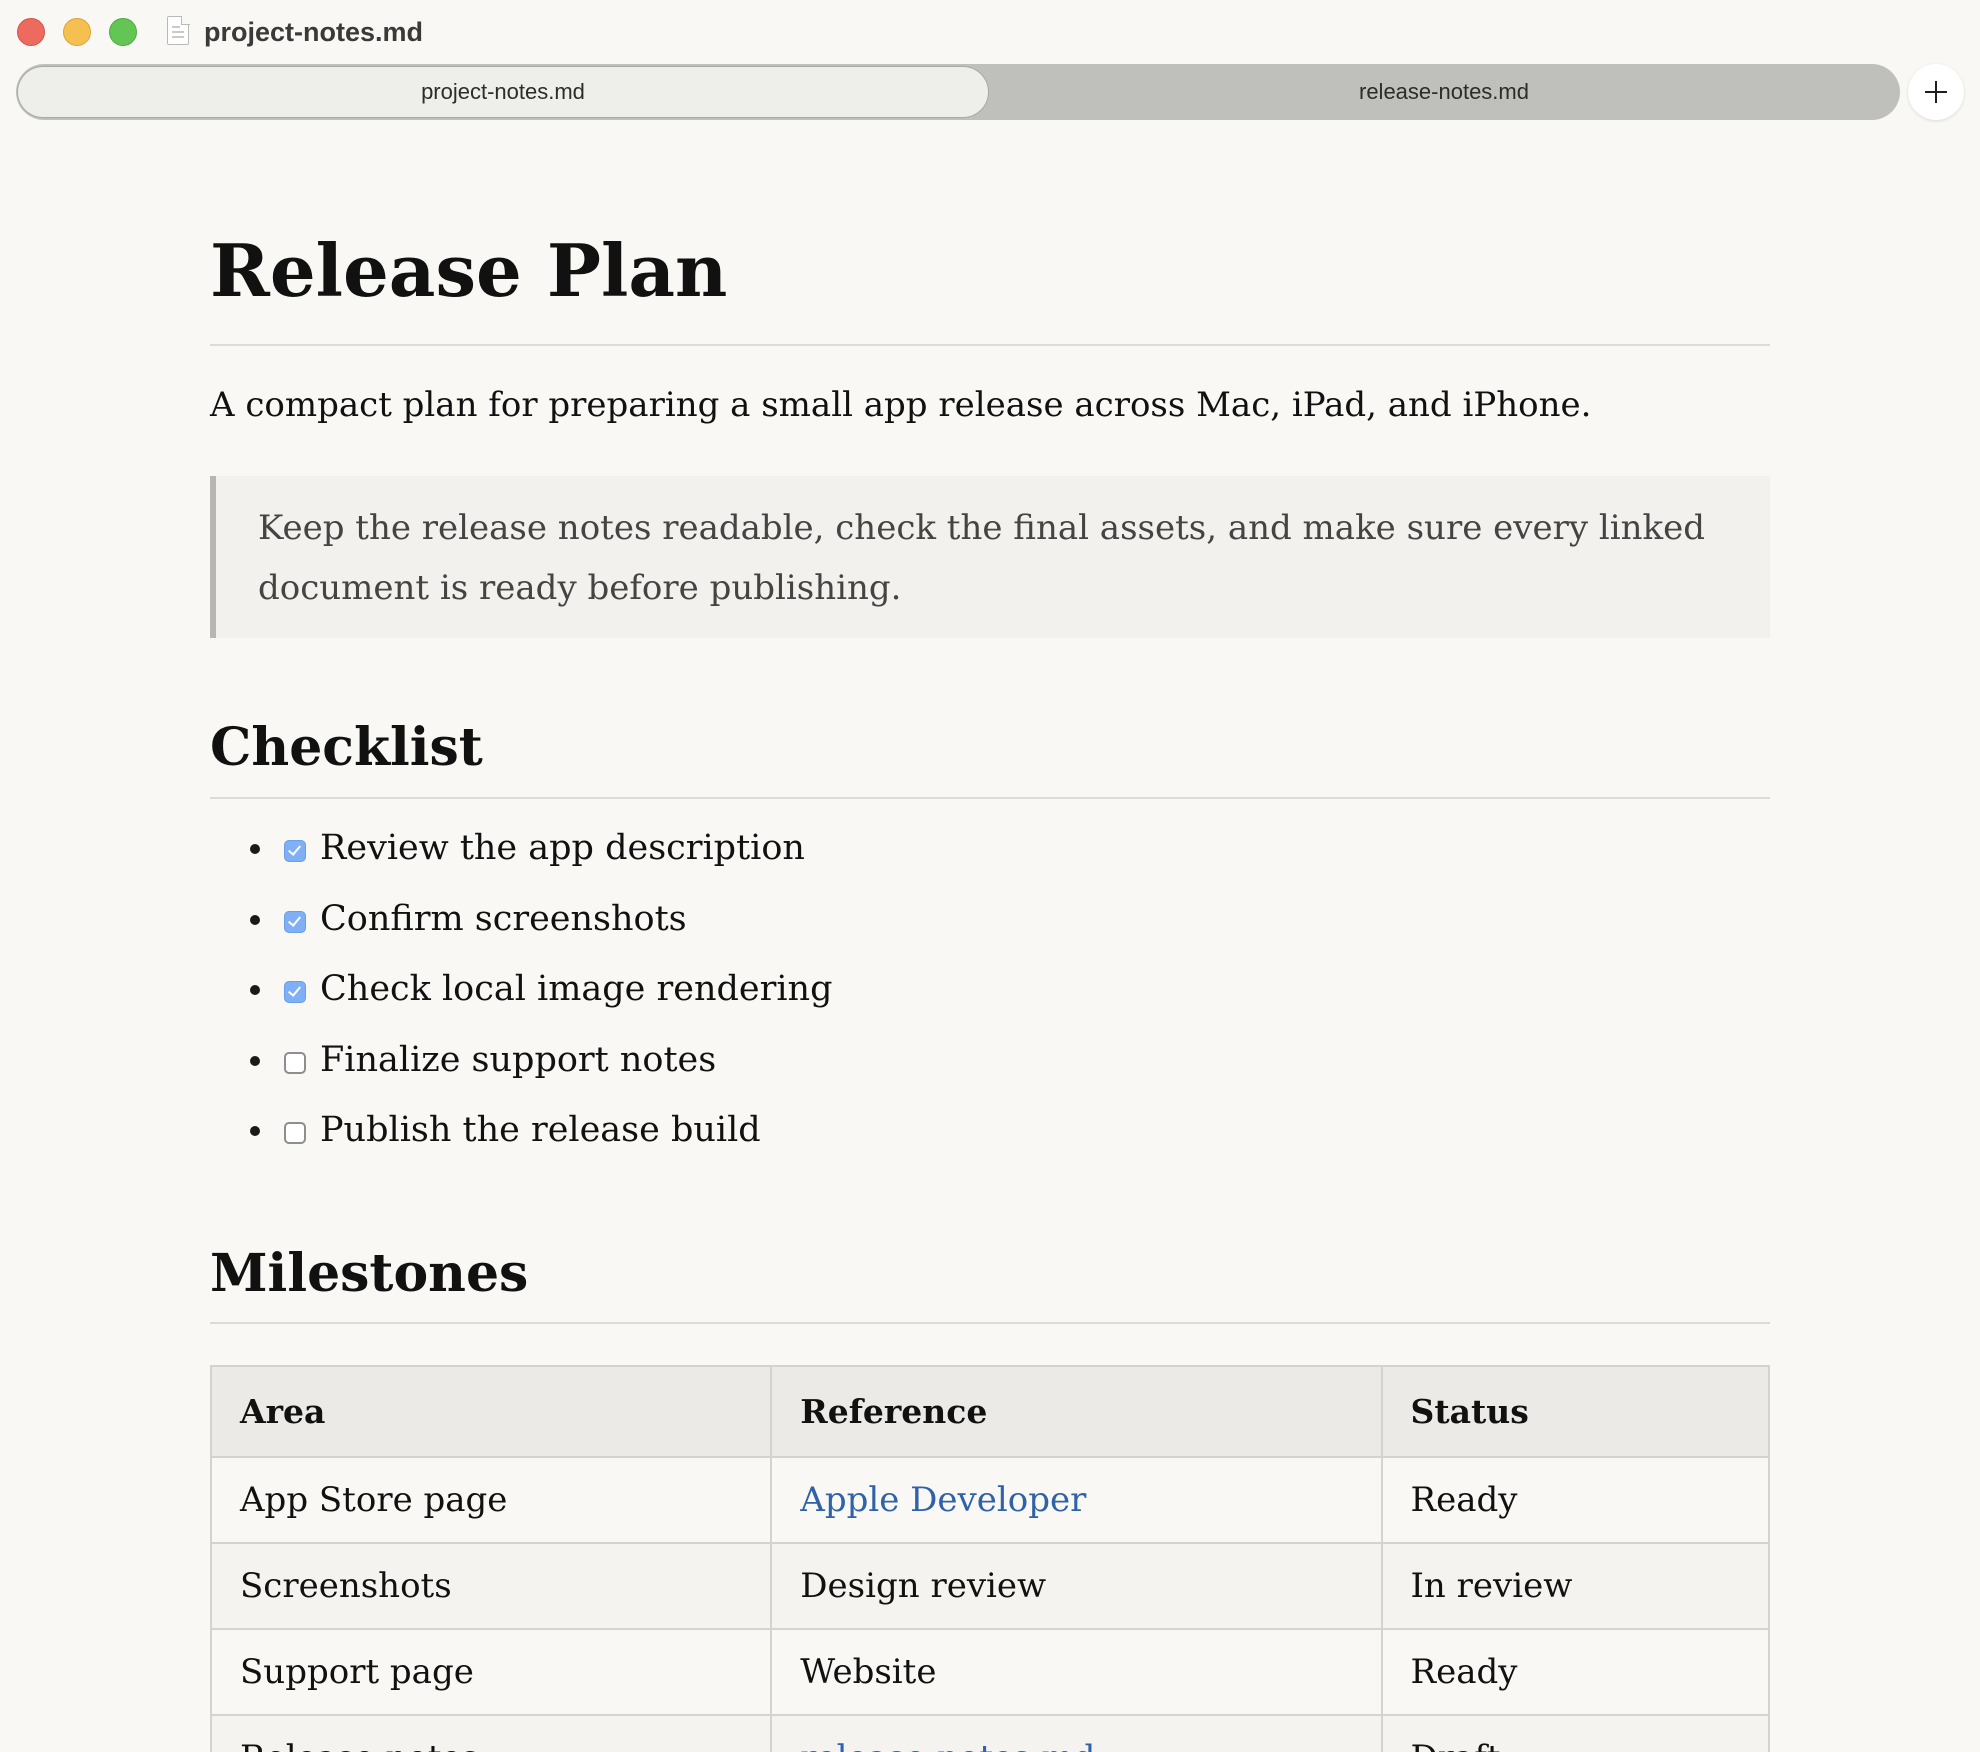 Image resolution: width=1980 pixels, height=1752 pixels. Describe the element at coordinates (947, 1745) in the screenshot. I see `reference-link: release-notes.md` at that location.